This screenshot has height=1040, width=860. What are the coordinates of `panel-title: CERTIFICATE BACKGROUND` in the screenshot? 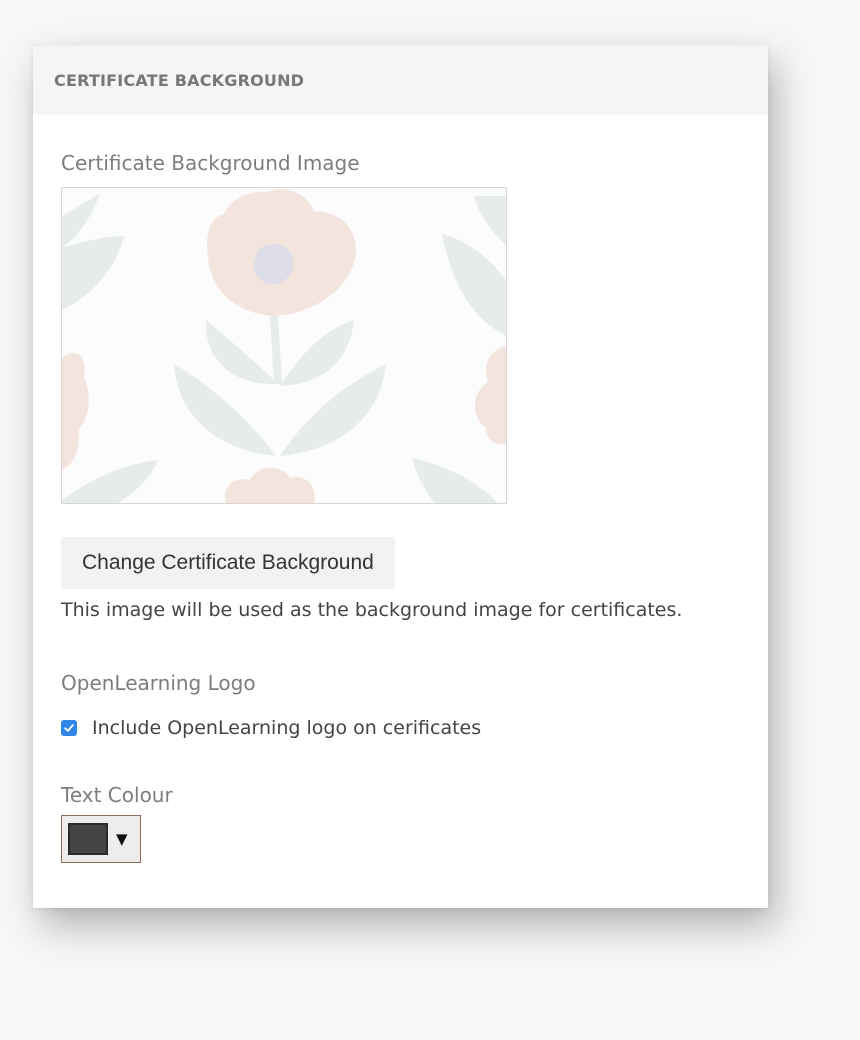 It's located at (179, 80).